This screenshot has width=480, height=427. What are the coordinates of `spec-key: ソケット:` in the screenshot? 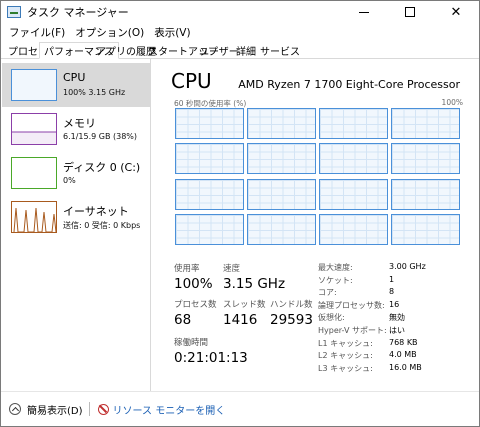 It's located at (335, 280).